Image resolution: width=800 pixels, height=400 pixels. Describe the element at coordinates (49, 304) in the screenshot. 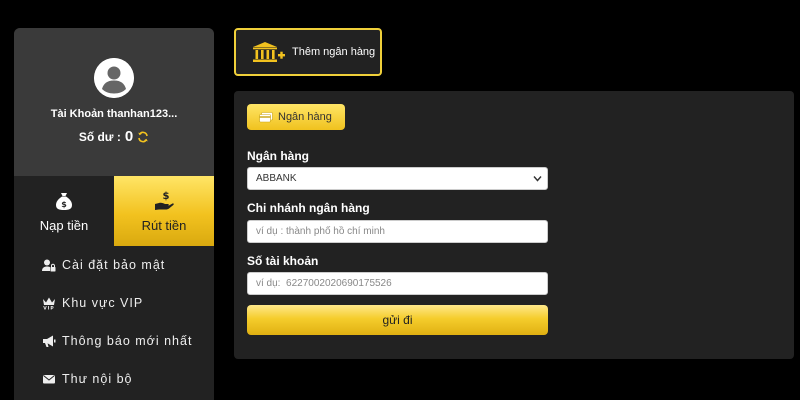

I see `vip-crown-icon: VIP` at that location.